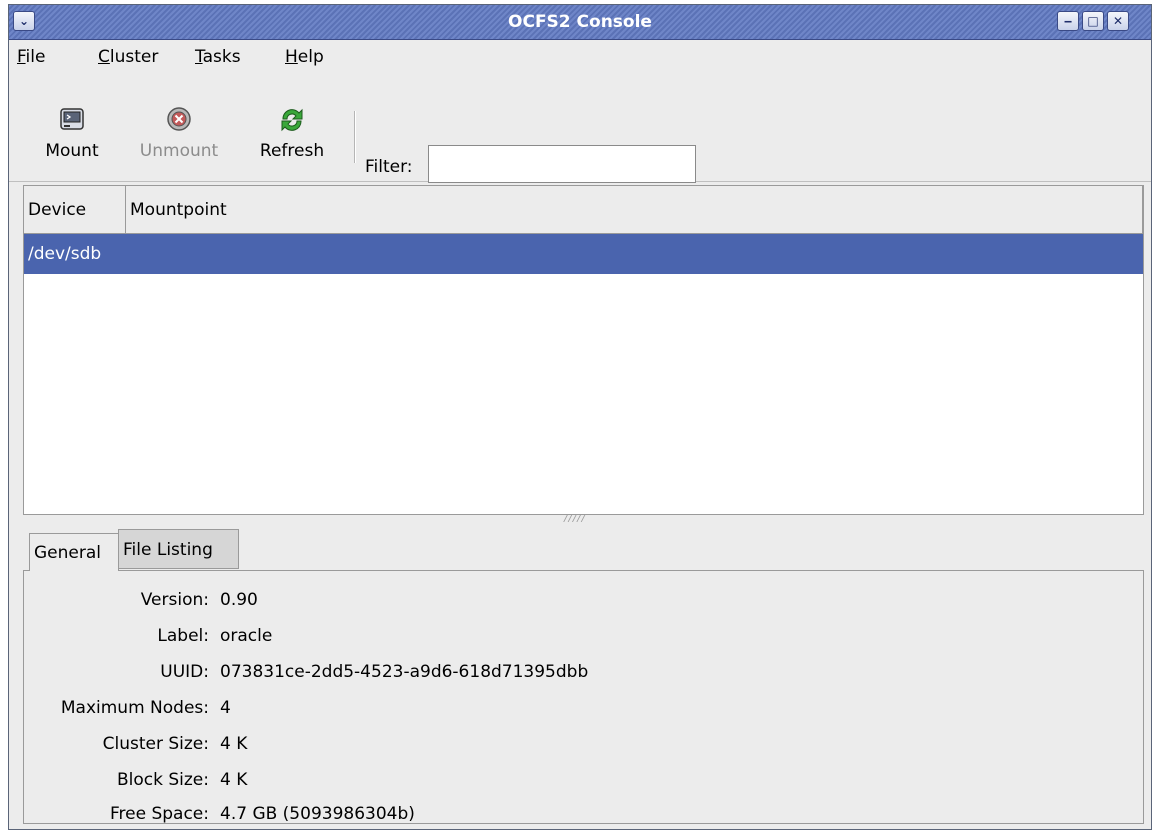  I want to click on close-button: ✕, so click(1118, 21).